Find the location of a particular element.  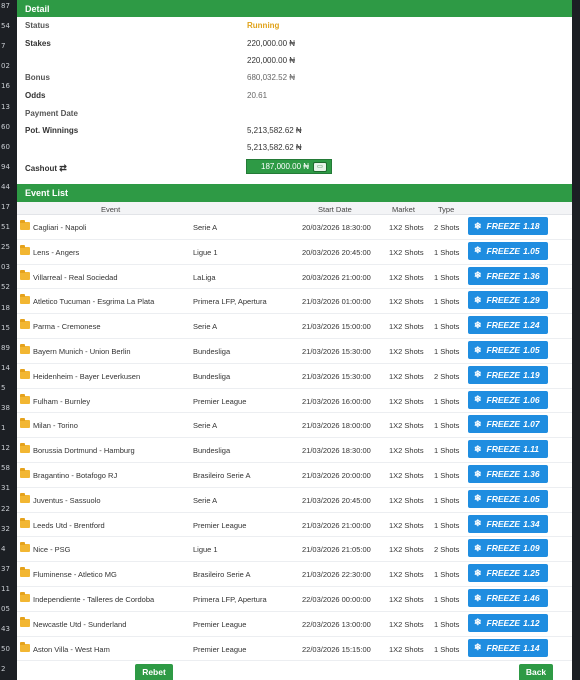

gutter-number: 5 is located at coordinates (3, 387).